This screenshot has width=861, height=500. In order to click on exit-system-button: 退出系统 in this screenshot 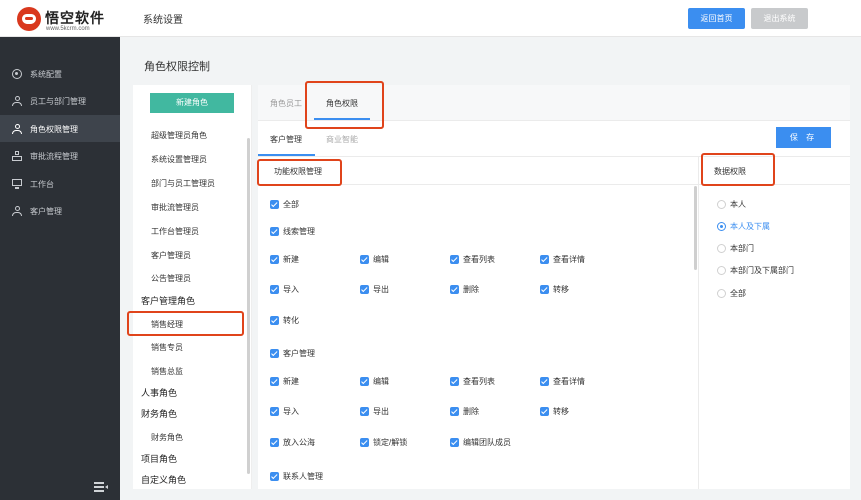, I will do `click(779, 18)`.